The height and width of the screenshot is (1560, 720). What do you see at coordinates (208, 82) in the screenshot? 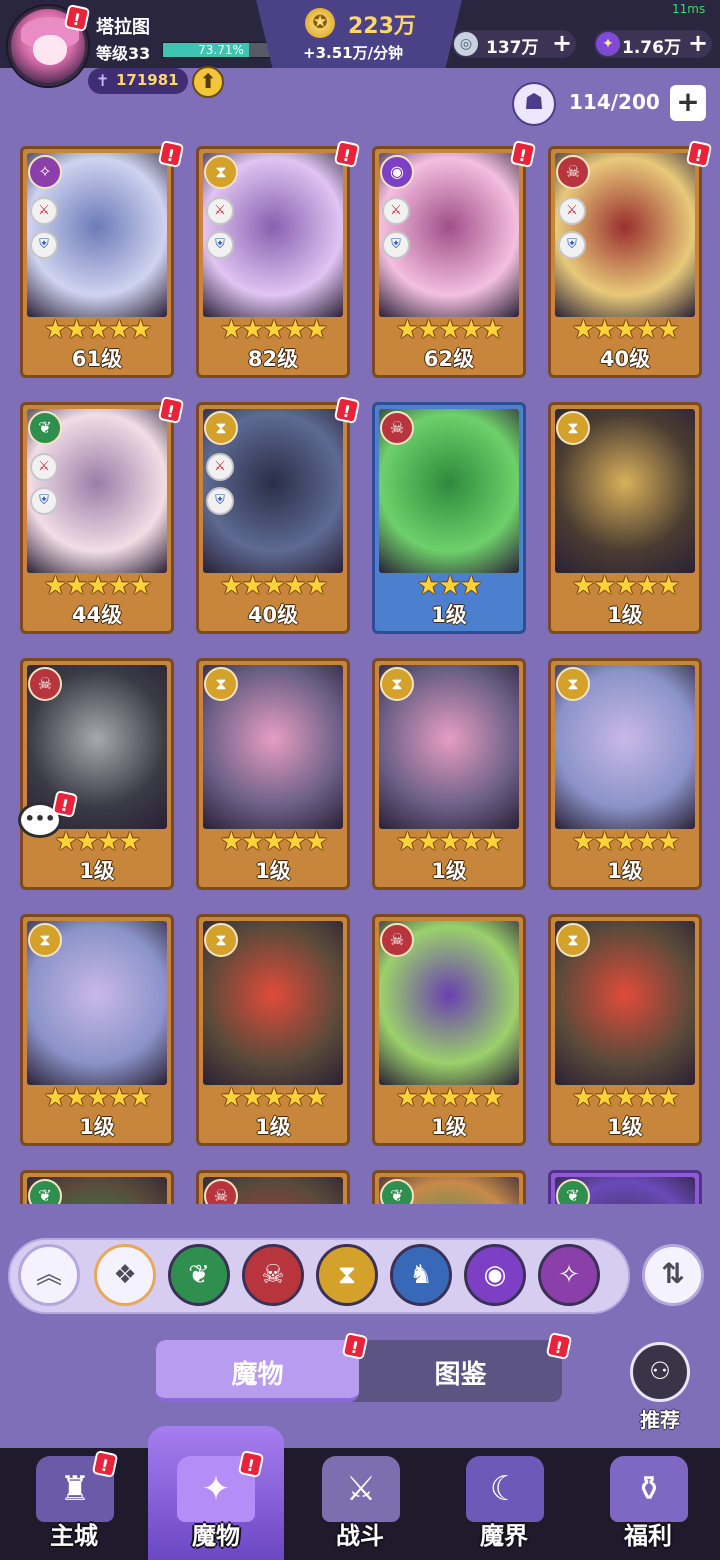
I see `power-upgrade-button: ⬆` at bounding box center [208, 82].